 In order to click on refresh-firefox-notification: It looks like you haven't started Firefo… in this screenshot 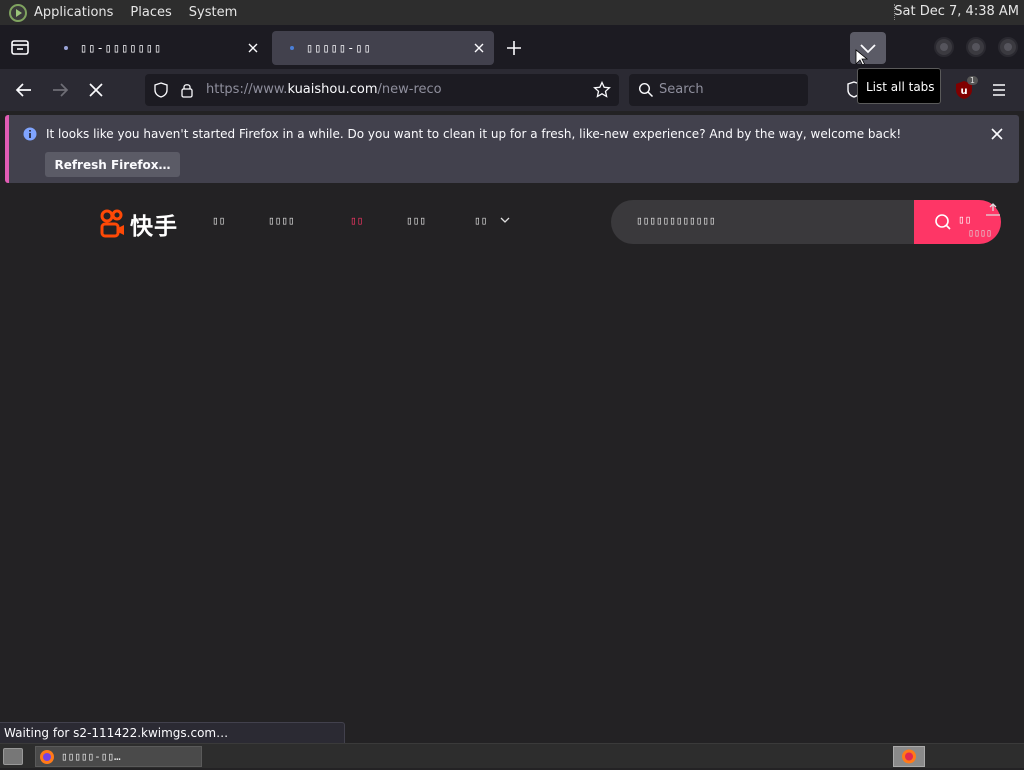, I will do `click(512, 149)`.